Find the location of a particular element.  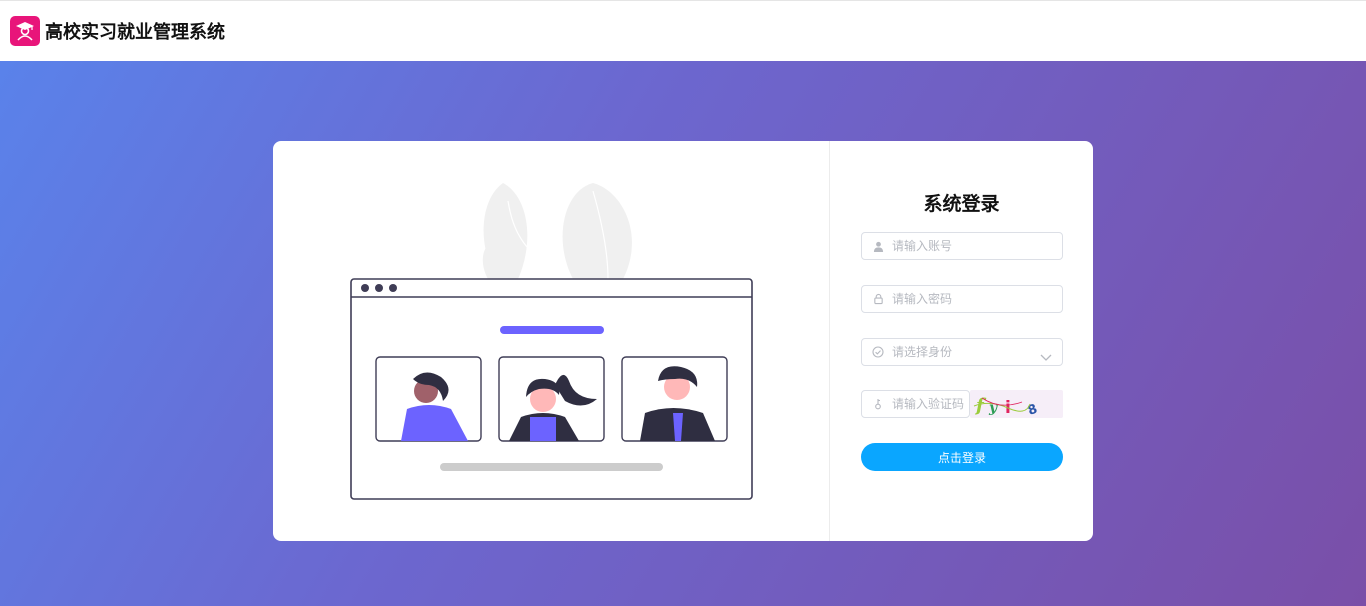

login-title: 系统登录 is located at coordinates (961, 204).